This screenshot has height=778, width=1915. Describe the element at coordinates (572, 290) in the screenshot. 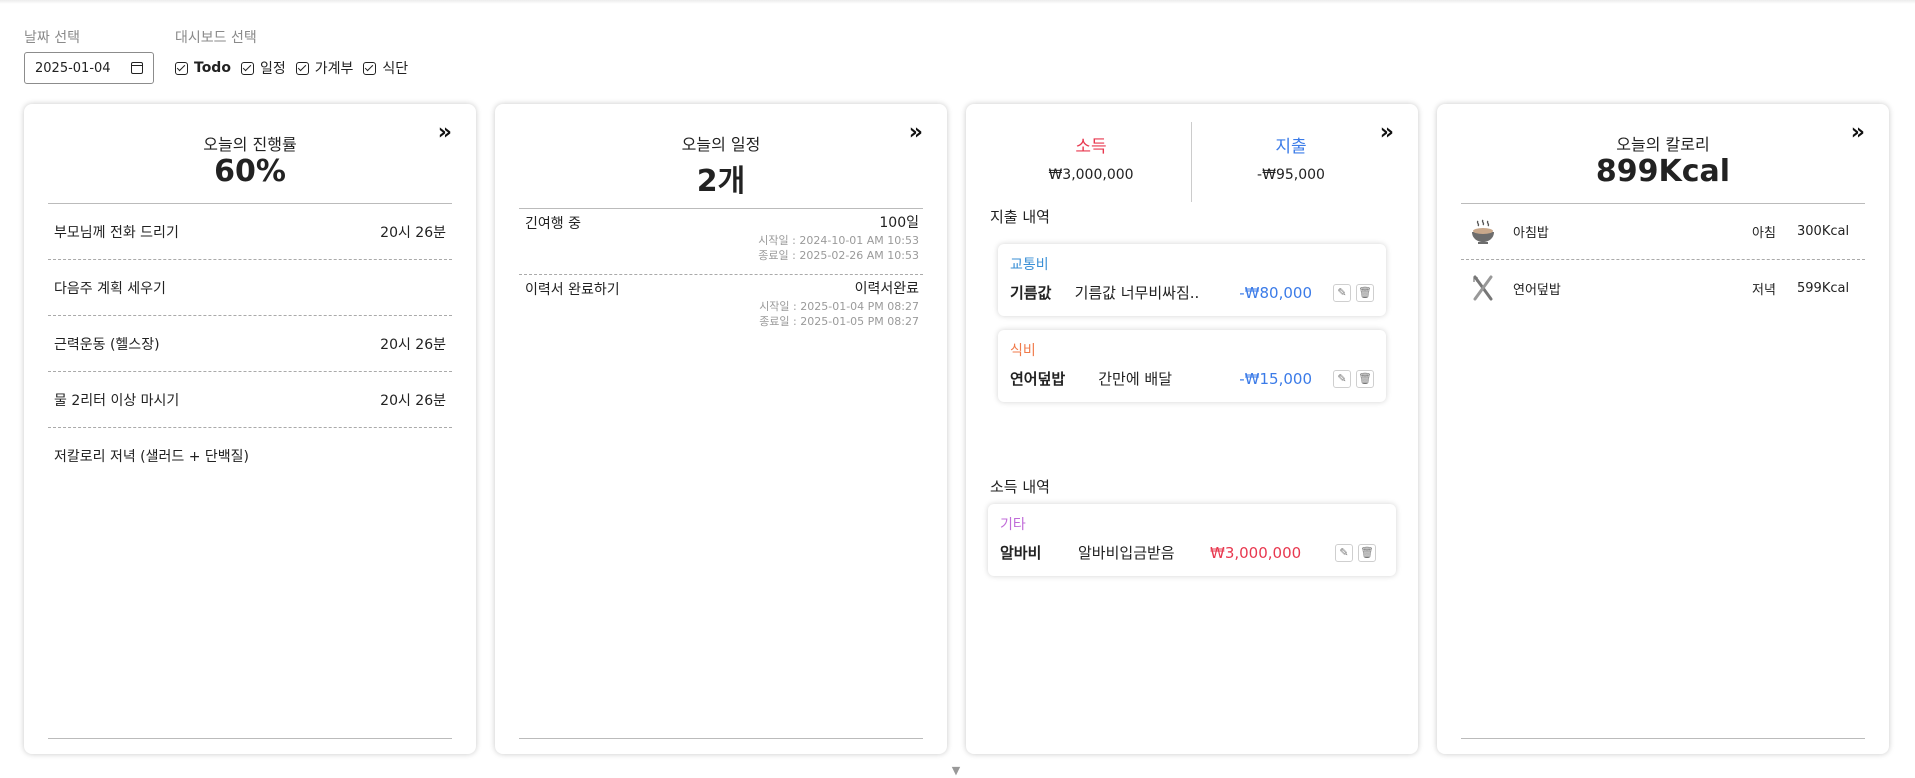

I see `schedule-name: 이력서 완료하기` at that location.